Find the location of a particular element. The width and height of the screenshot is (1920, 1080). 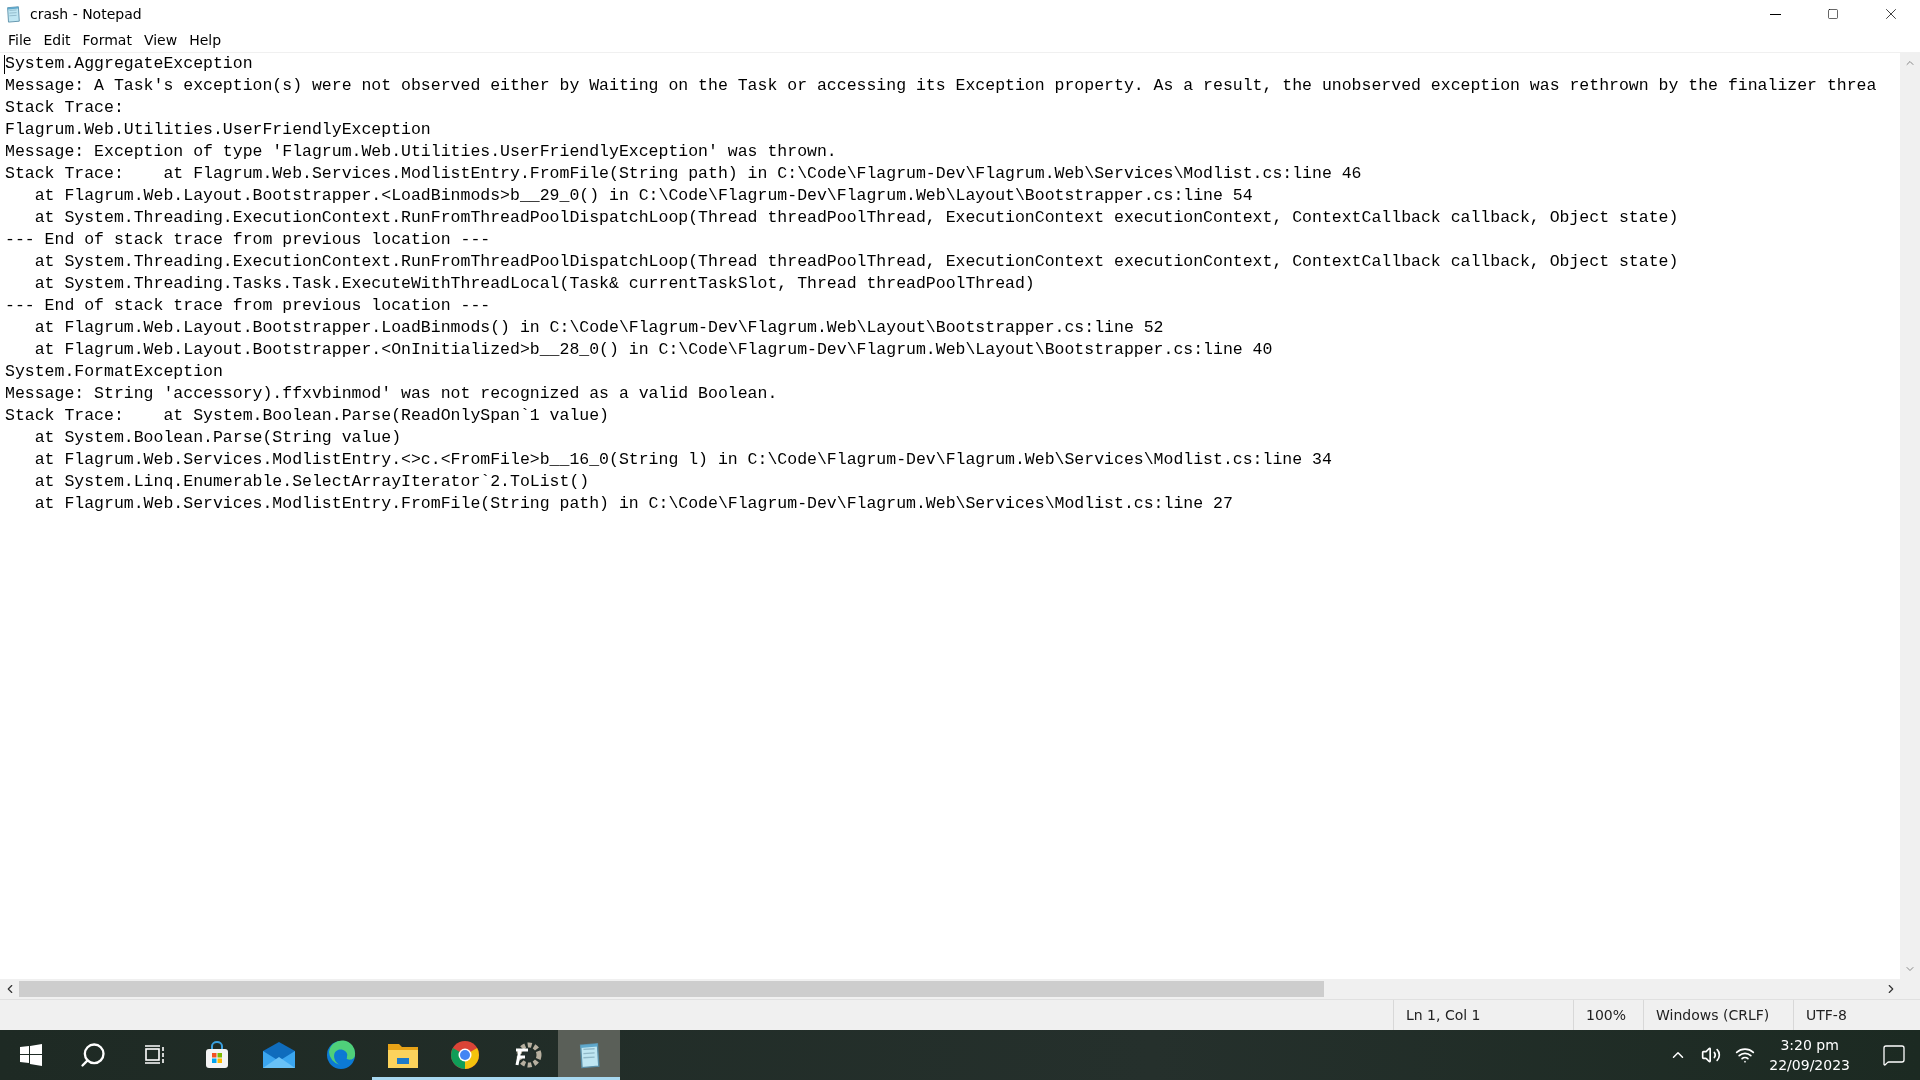

search-icon is located at coordinates (93, 1055).